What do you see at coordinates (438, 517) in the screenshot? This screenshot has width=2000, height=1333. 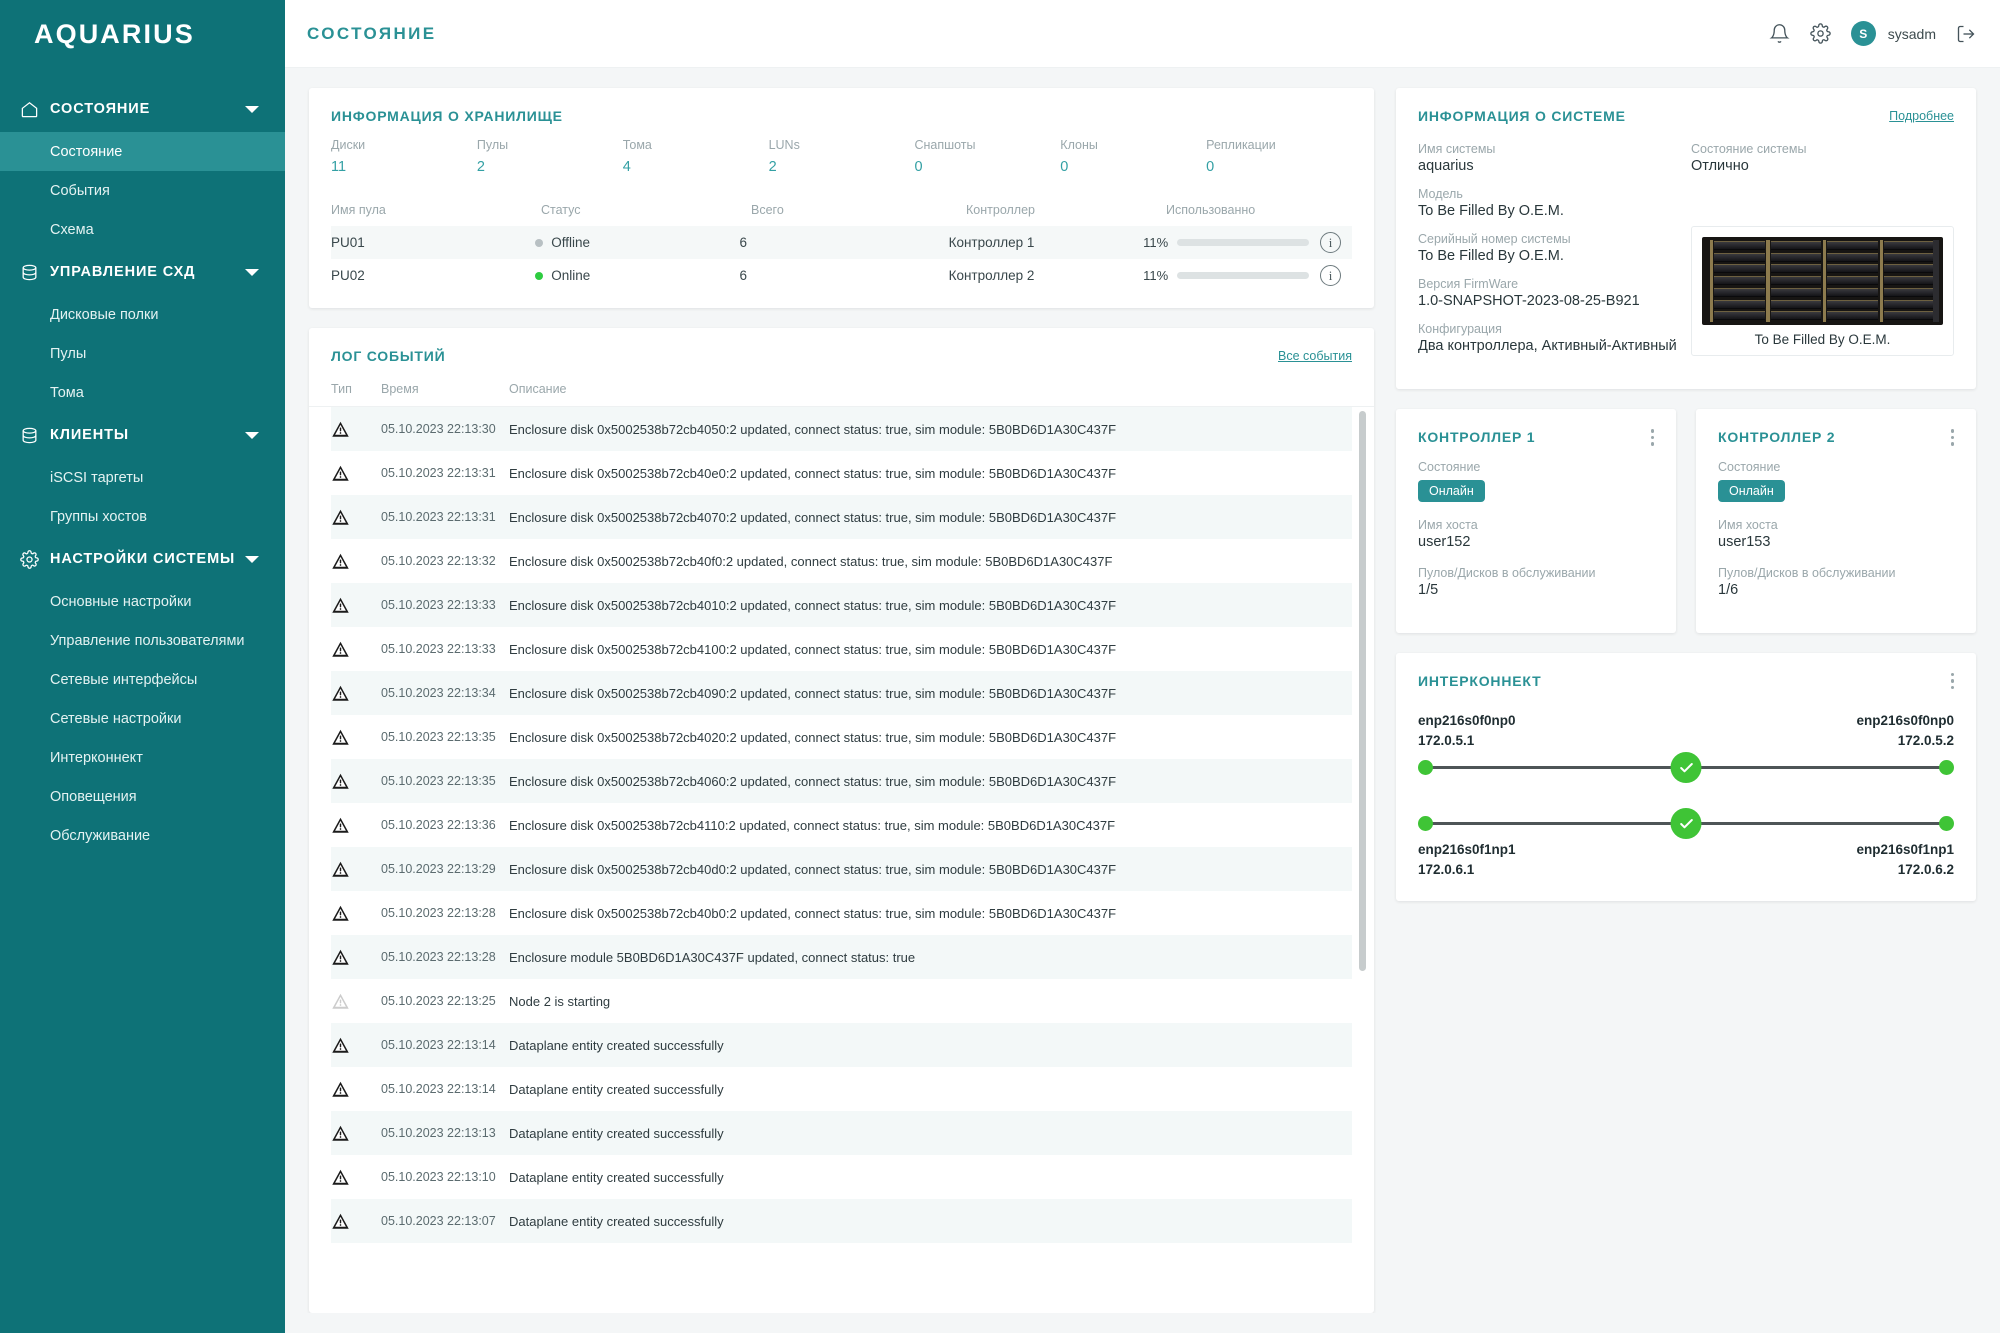 I see `event-time: 05.10.2023 22:13:31` at bounding box center [438, 517].